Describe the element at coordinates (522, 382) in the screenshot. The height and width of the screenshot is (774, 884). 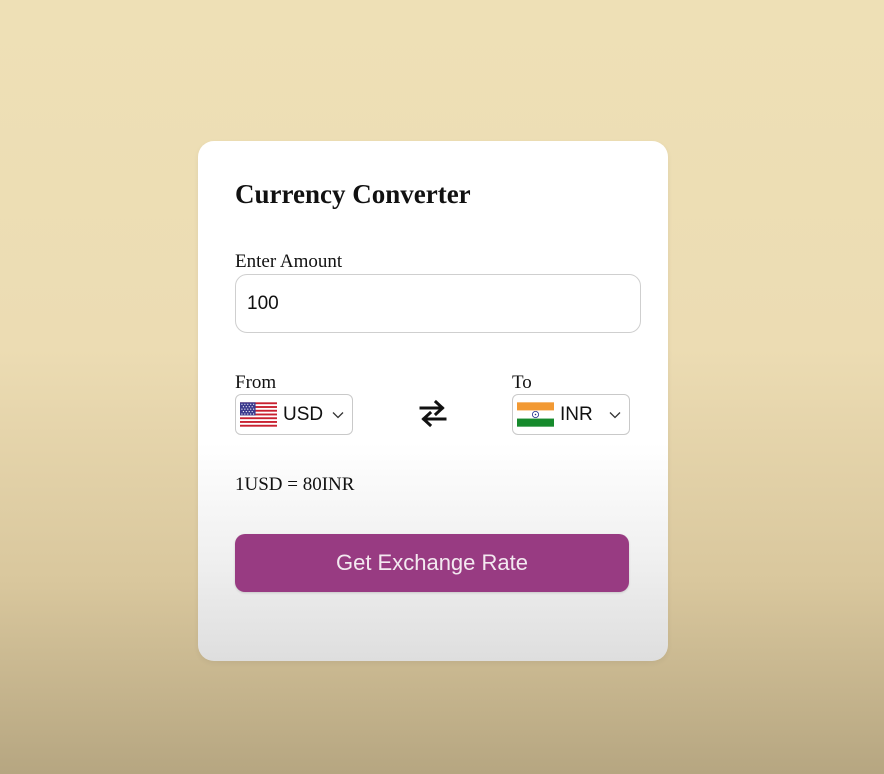
I see `to-label: To` at that location.